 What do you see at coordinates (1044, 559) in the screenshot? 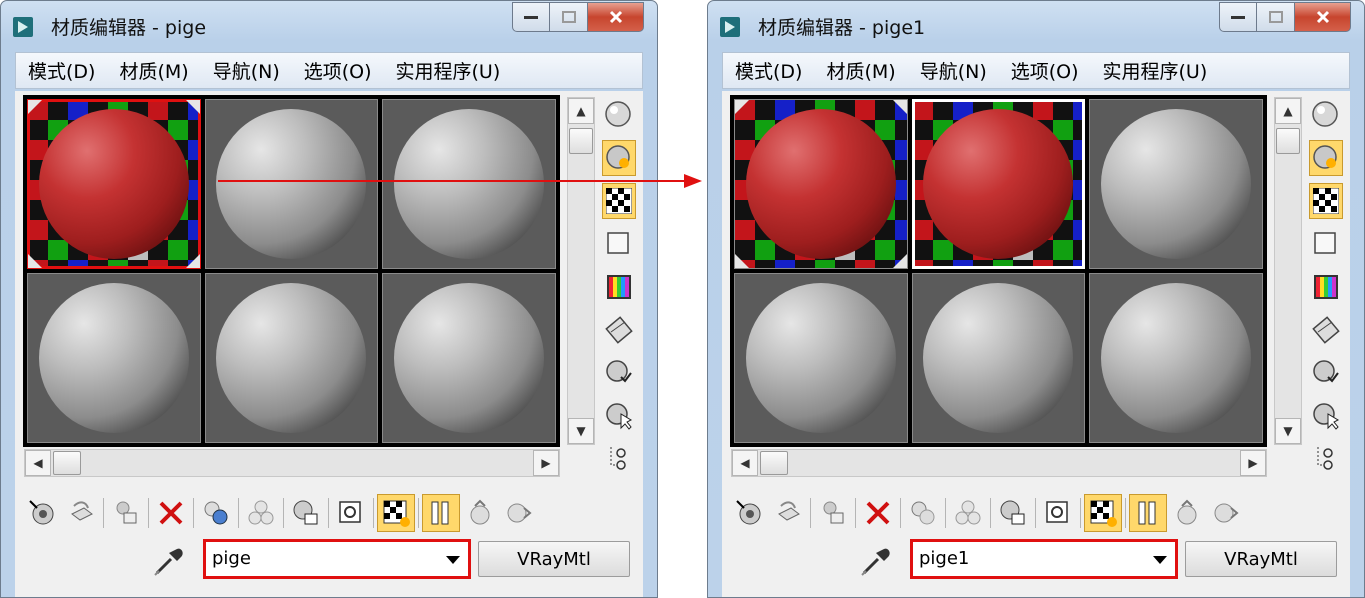
I see `material-name-field: pige1` at bounding box center [1044, 559].